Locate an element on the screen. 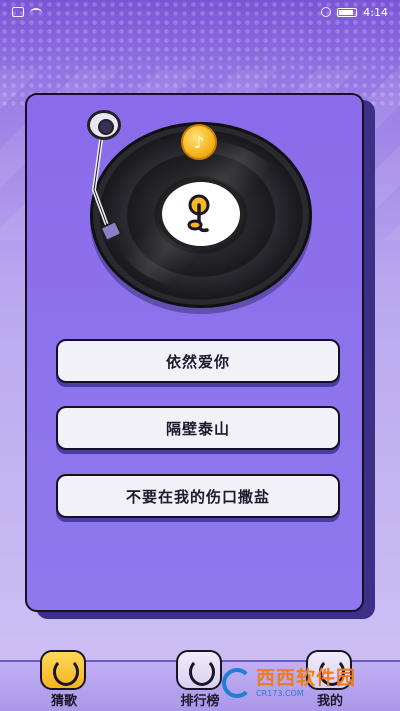 The width and height of the screenshot is (400, 711). answer-option-2: 隔壁泰山 is located at coordinates (198, 428).